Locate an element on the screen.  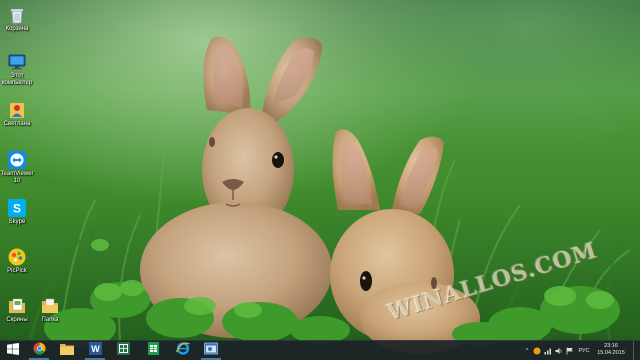
desktop-icon-screenshots: Скрины is located at coordinates (17, 310).